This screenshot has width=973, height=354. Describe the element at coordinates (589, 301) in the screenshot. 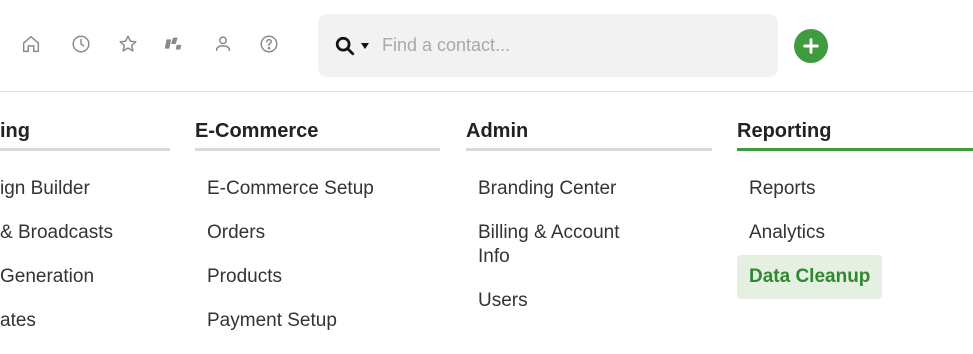

I see `menu-item-users: Users` at that location.